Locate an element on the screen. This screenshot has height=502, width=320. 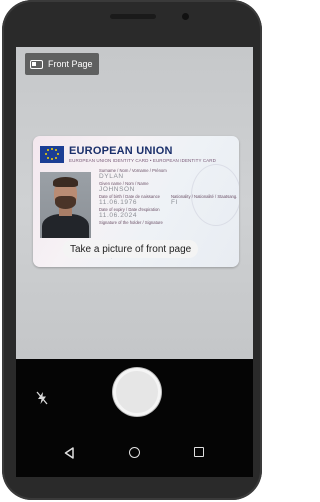
nationality-label: Nationality / Nationalité / Staatsang. is located at coordinates (204, 196).